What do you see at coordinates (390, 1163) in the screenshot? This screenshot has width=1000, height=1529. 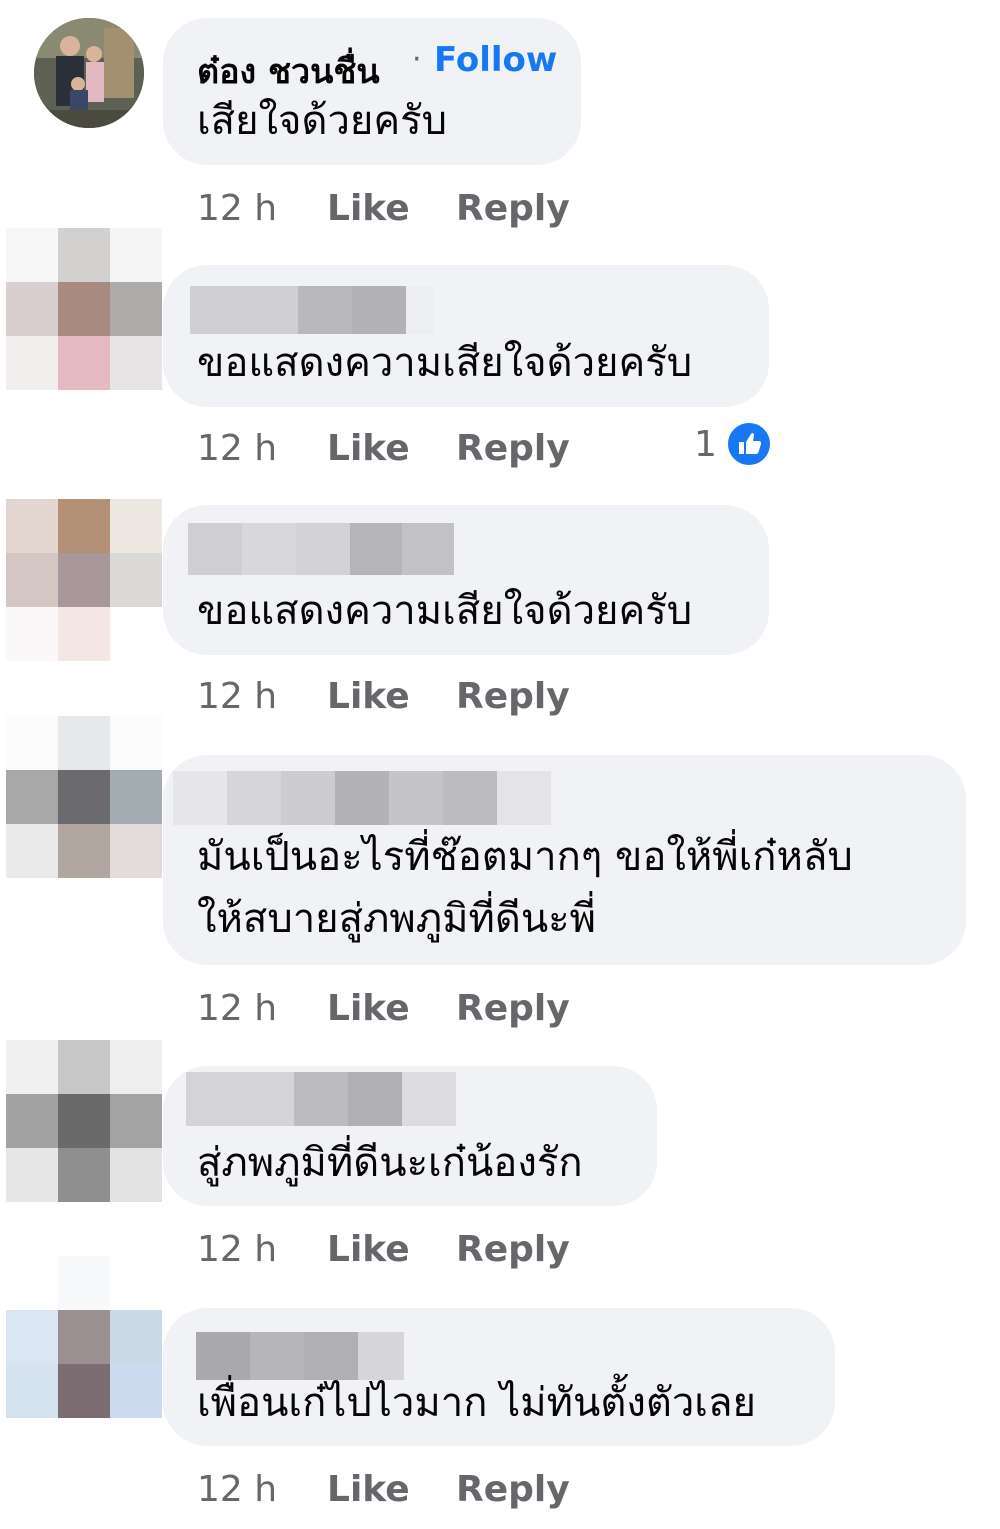 I see `comment-text: สู่ภพภูมิที่ดีนะเก๋น้องรัก` at bounding box center [390, 1163].